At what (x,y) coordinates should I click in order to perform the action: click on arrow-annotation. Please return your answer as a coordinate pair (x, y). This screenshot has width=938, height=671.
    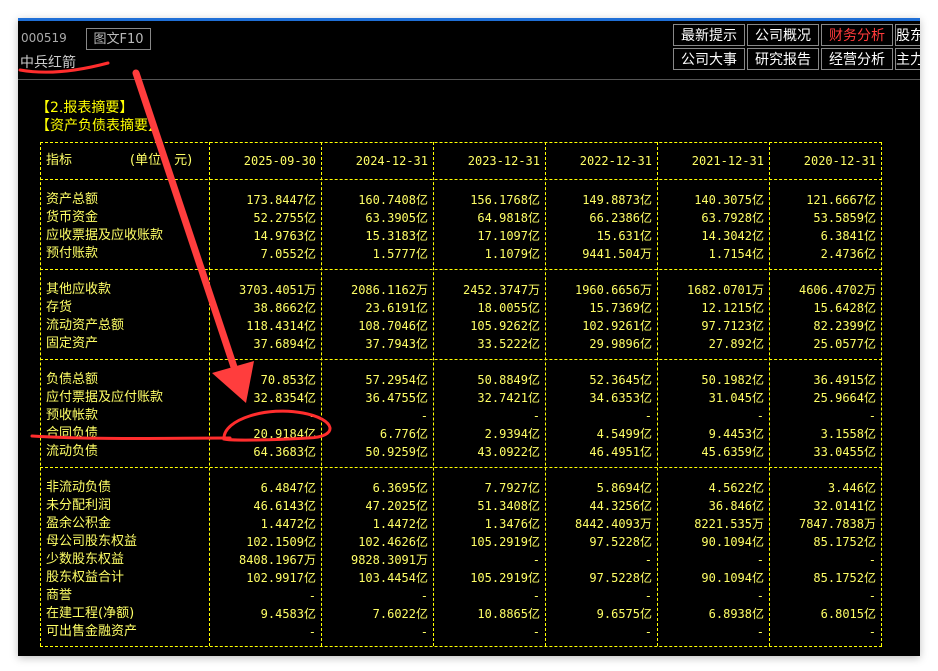
    Looking at the image, I should click on (186, 223).